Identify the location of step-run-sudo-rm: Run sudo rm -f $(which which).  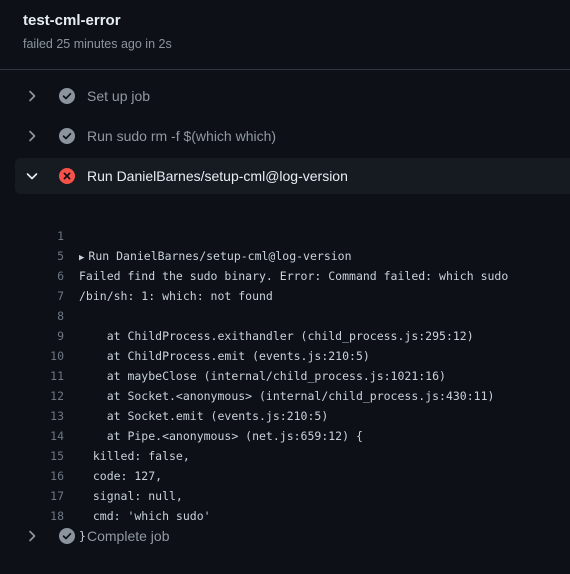
(292, 136).